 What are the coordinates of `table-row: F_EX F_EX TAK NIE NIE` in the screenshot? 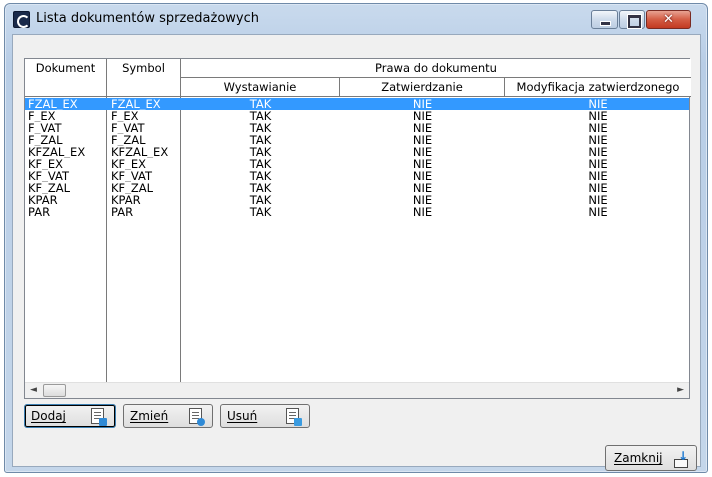 It's located at (357, 116).